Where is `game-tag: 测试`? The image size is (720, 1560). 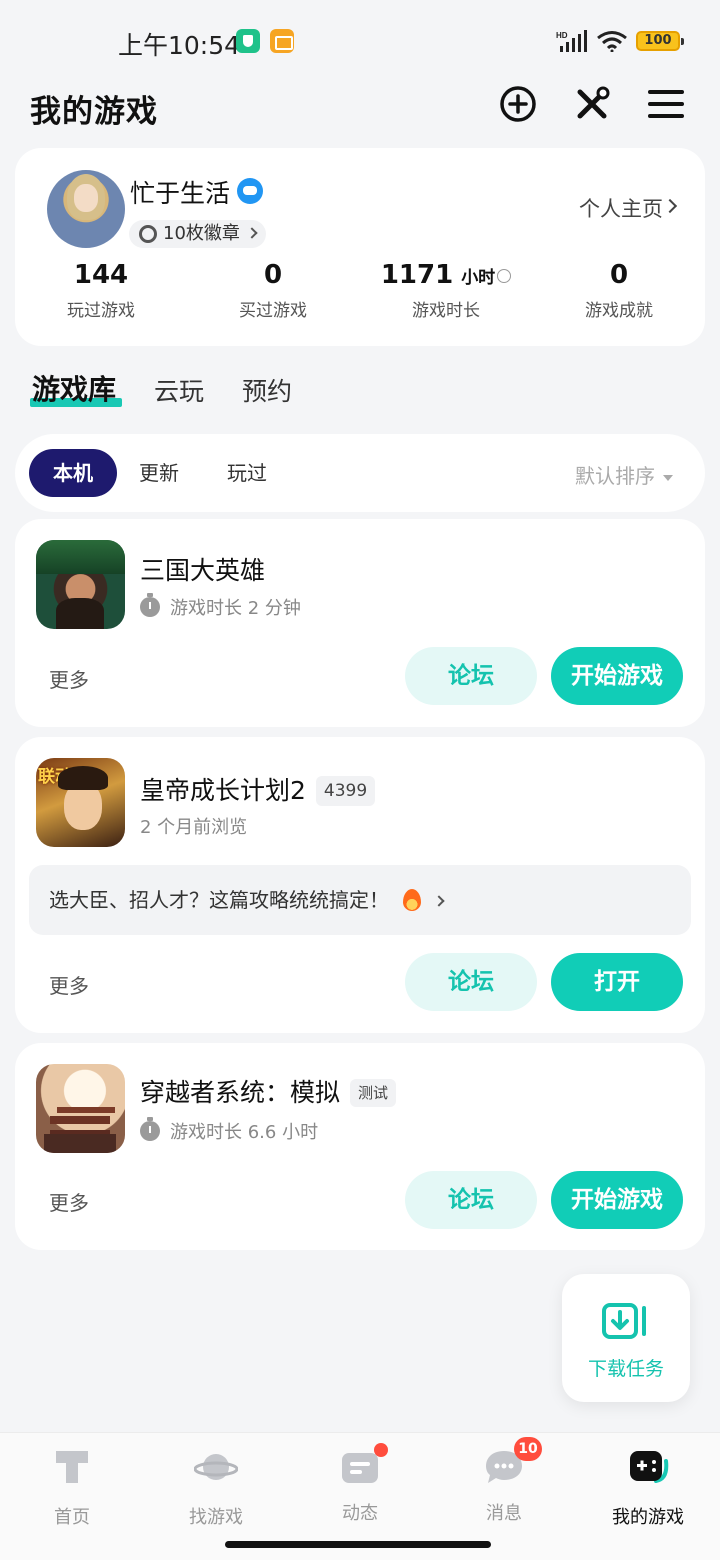
game-tag: 测试 is located at coordinates (373, 1093).